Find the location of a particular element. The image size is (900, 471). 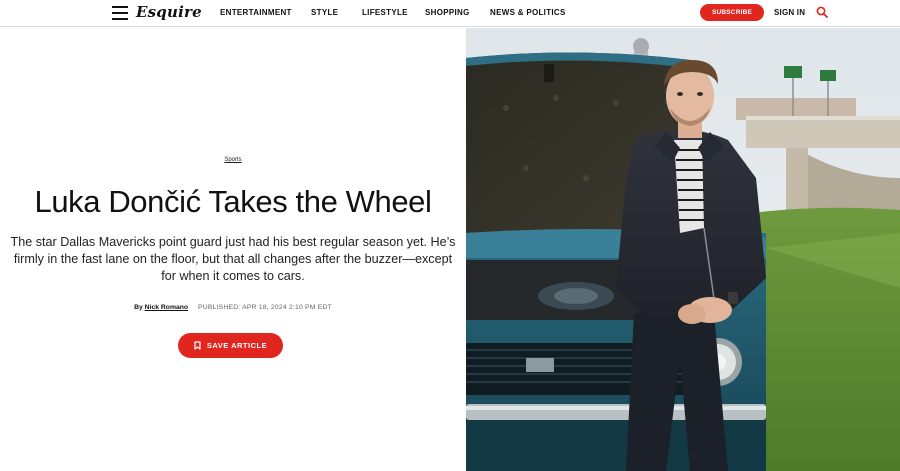

byline-prefix: By is located at coordinates (138, 307).